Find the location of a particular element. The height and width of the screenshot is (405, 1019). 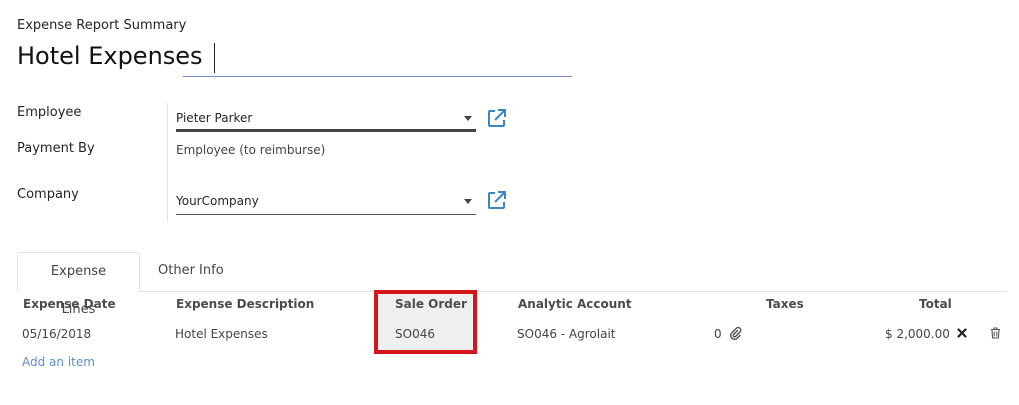

label-separator is located at coordinates (167, 162).